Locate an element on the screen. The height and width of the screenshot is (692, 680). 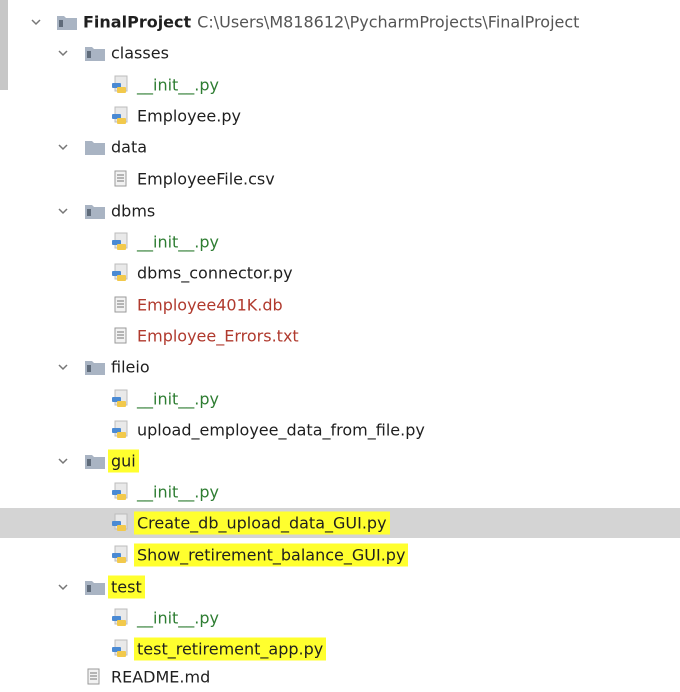
tree-row-folder-classes: classes is located at coordinates (340, 53).